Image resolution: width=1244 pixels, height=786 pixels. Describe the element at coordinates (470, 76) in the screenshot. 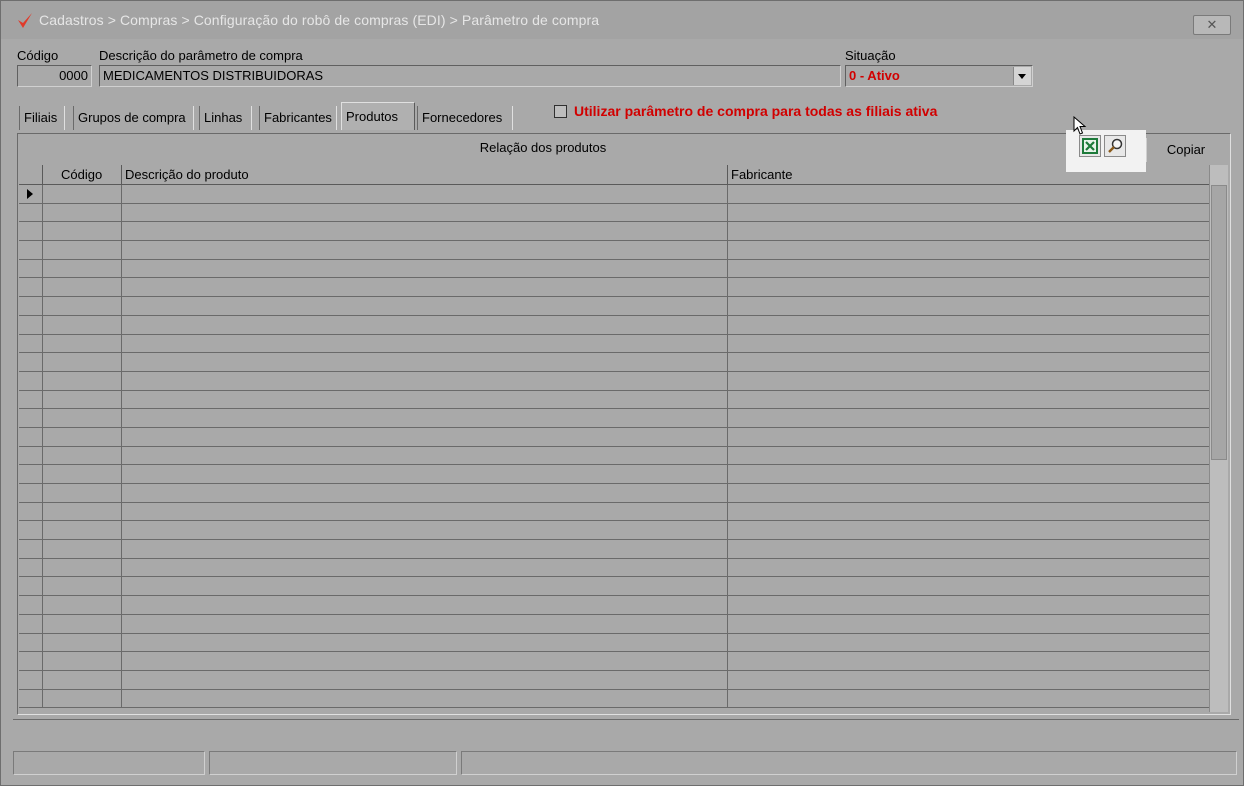

I see `descricao-field: MEDICAMENTOS DISTRIBUIDORAS` at that location.